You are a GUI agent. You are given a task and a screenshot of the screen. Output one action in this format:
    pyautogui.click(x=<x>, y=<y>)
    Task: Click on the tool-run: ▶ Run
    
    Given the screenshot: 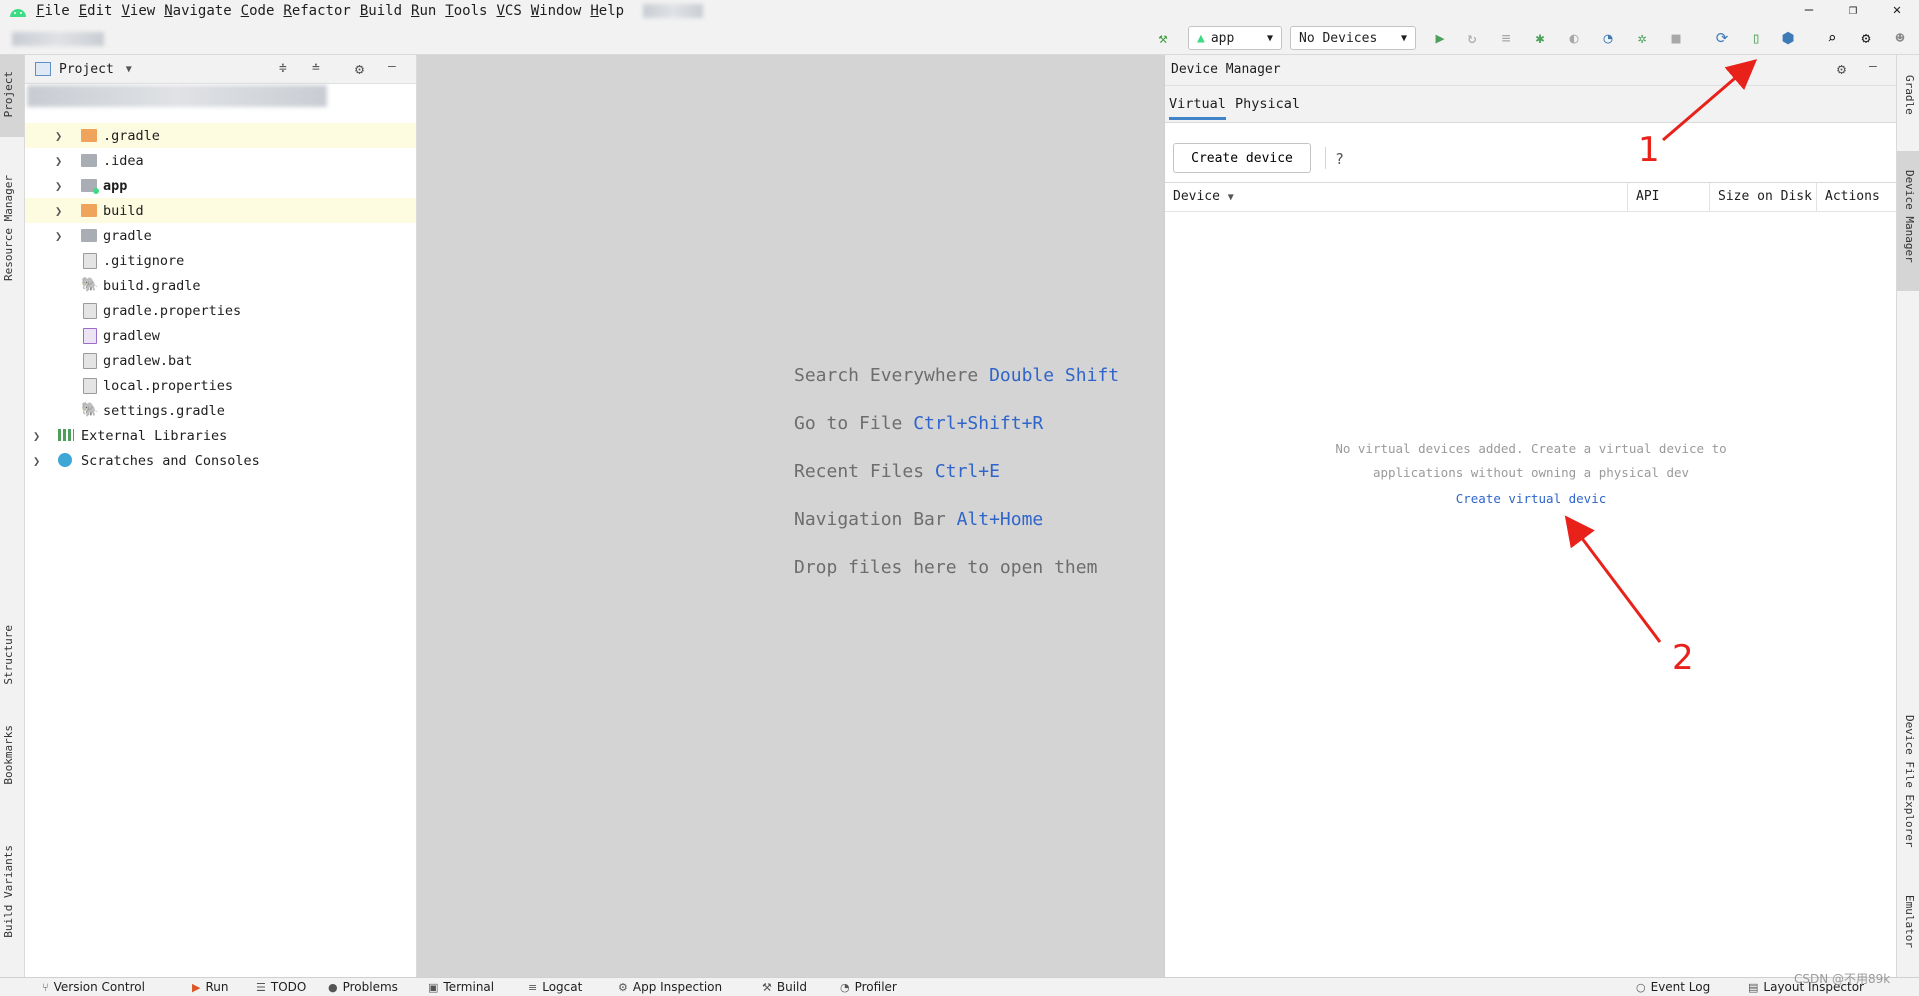 What is the action you would take?
    pyautogui.click(x=210, y=987)
    